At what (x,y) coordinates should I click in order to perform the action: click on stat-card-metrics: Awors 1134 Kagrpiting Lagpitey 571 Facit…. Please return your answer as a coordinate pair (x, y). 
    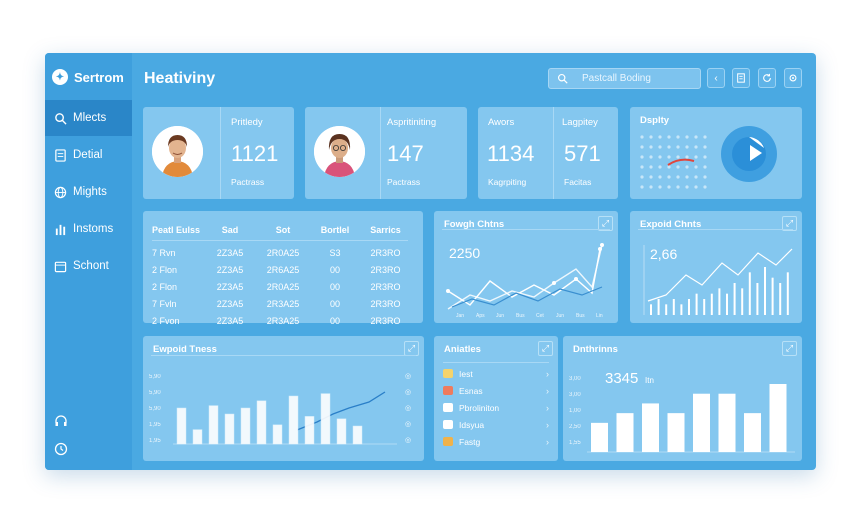
    Looking at the image, I should click on (548, 153).